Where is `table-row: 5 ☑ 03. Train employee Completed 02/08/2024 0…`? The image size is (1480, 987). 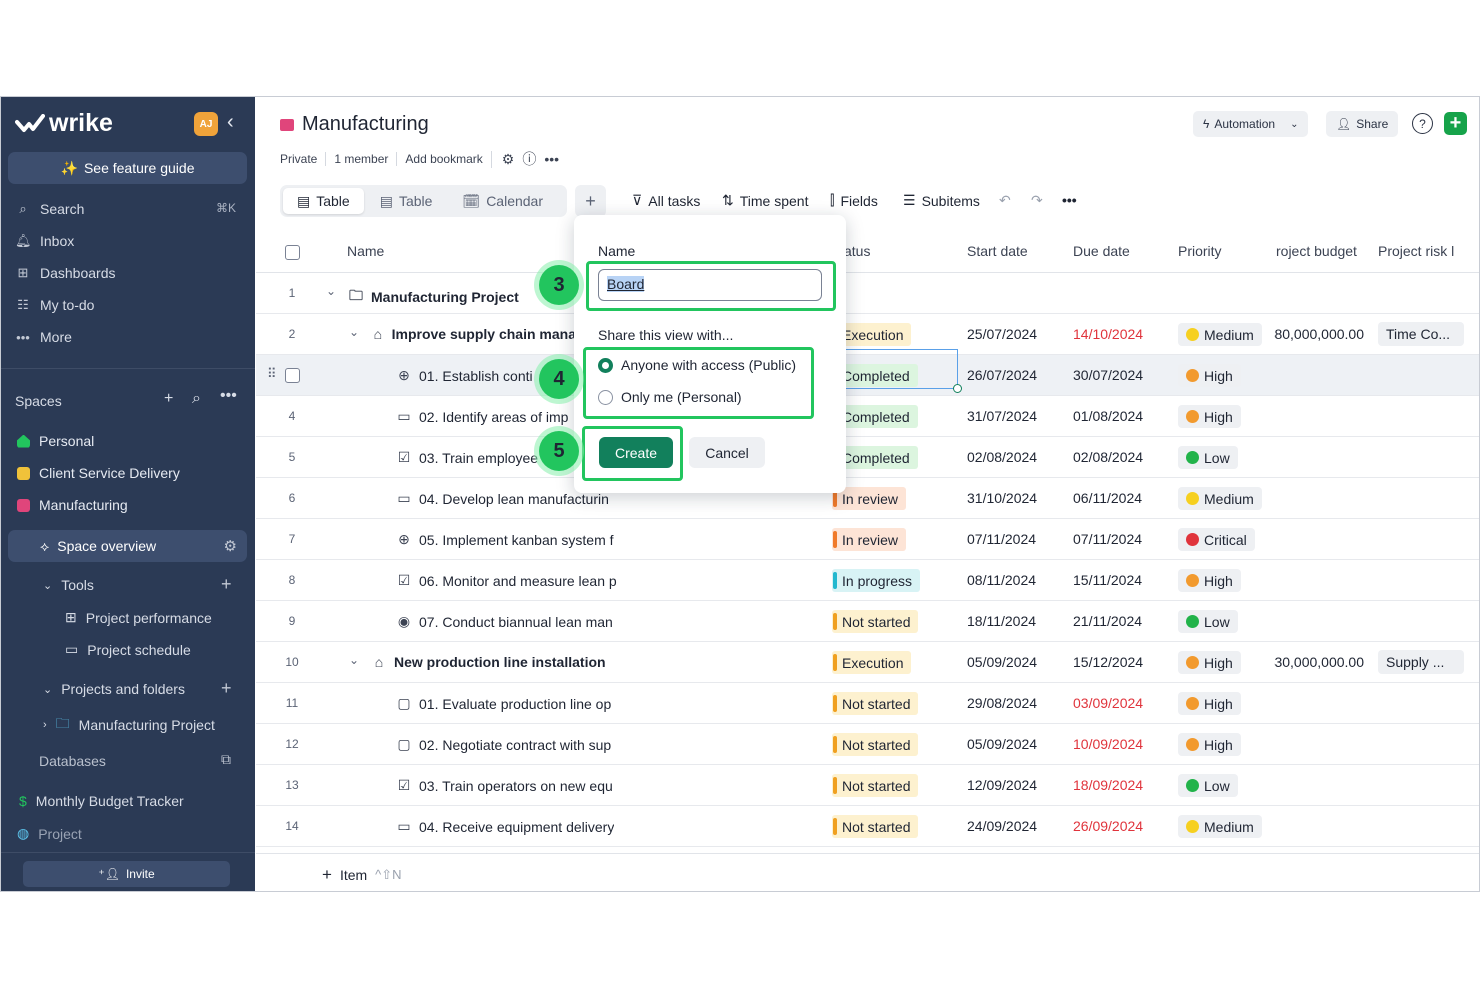
table-row: 5 ☑ 03. Train employee Completed 02/08/2024 0… is located at coordinates (867, 457).